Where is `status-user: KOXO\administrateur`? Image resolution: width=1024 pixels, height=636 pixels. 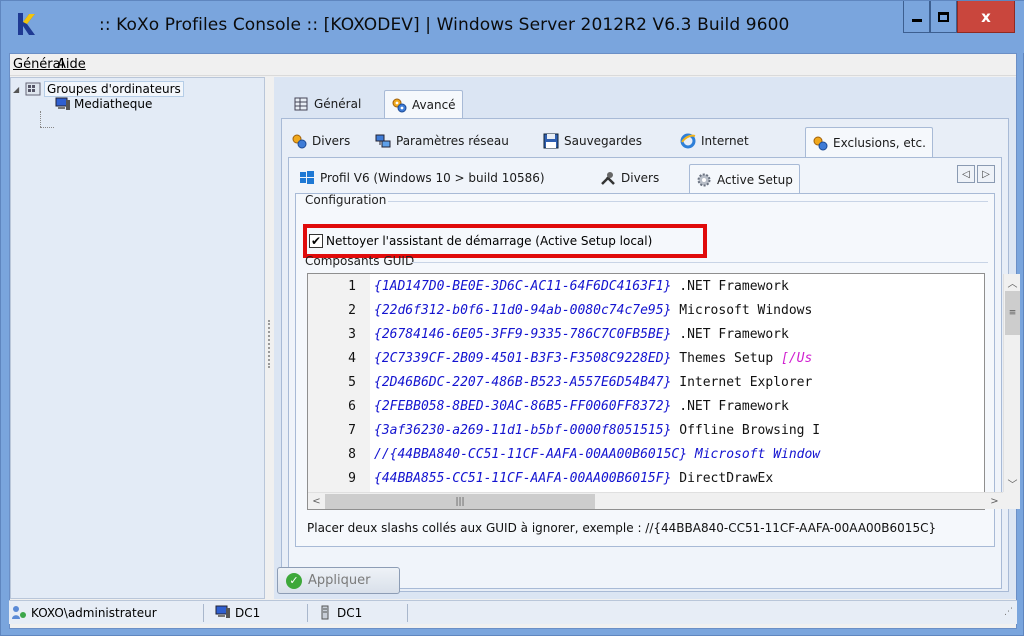 status-user: KOXO\administrateur is located at coordinates (84, 612).